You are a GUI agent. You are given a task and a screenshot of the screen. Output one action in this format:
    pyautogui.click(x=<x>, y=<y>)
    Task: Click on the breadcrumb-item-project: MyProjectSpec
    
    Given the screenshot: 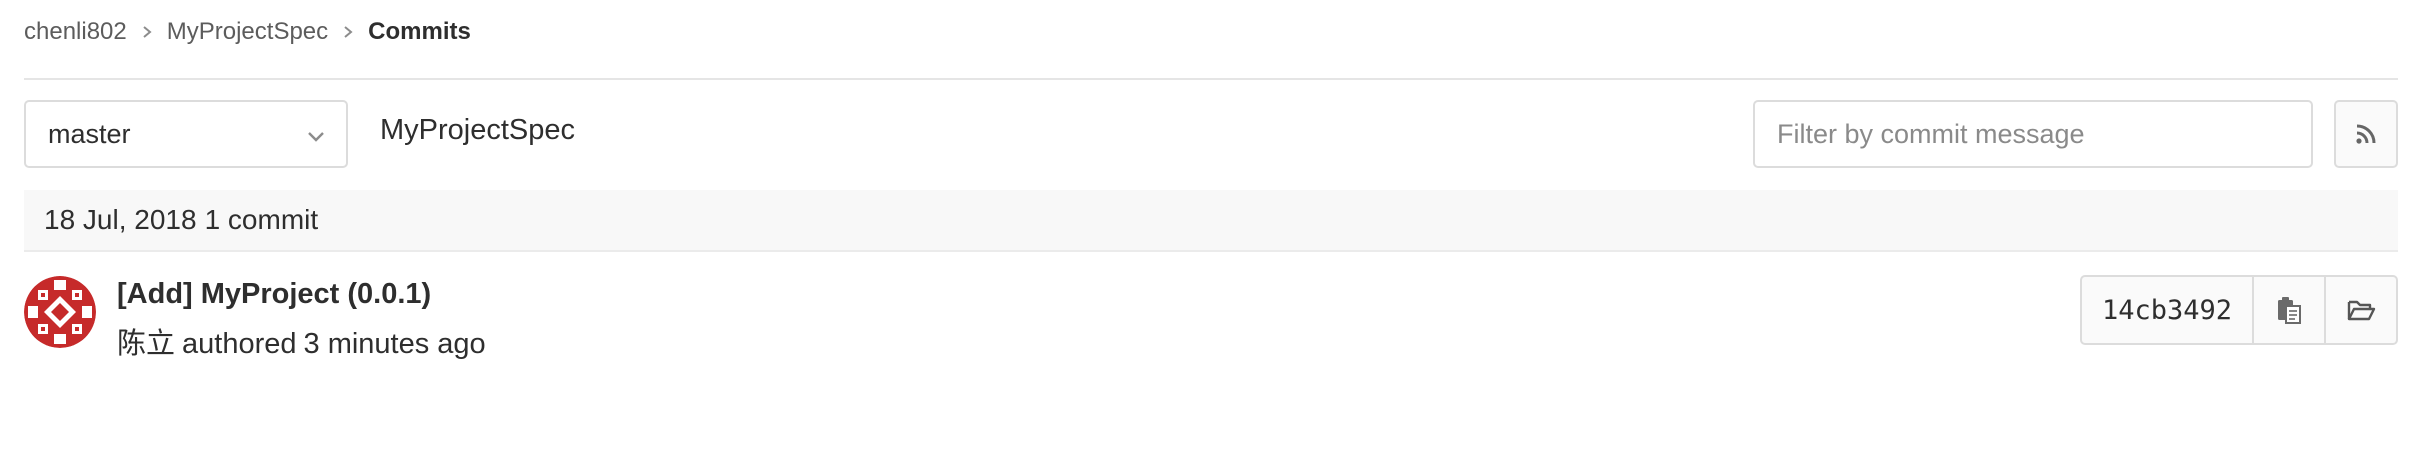 What is the action you would take?
    pyautogui.click(x=247, y=32)
    